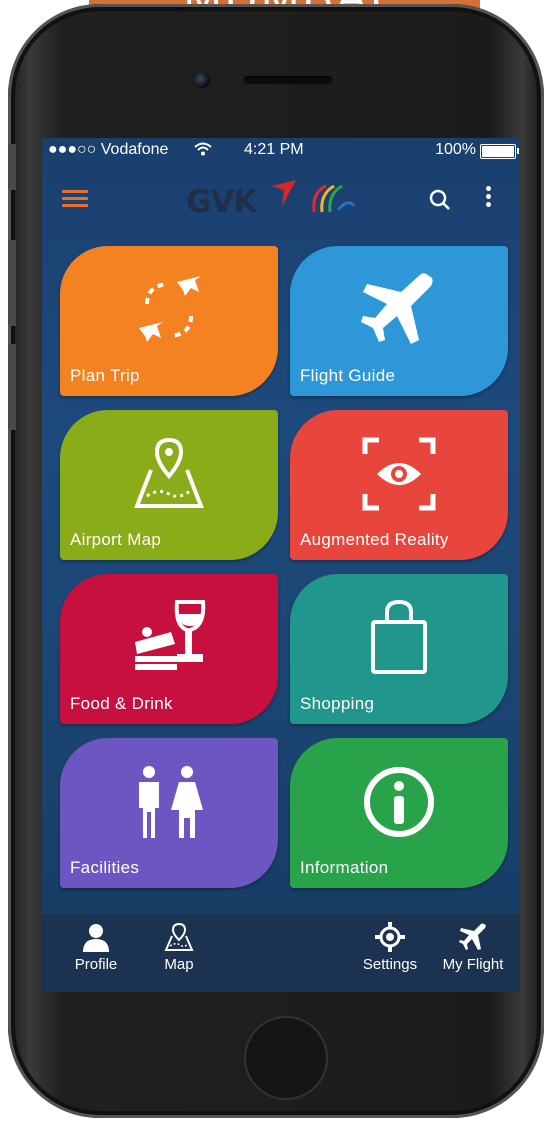  I want to click on tile-label: Food & Drink, so click(121, 703).